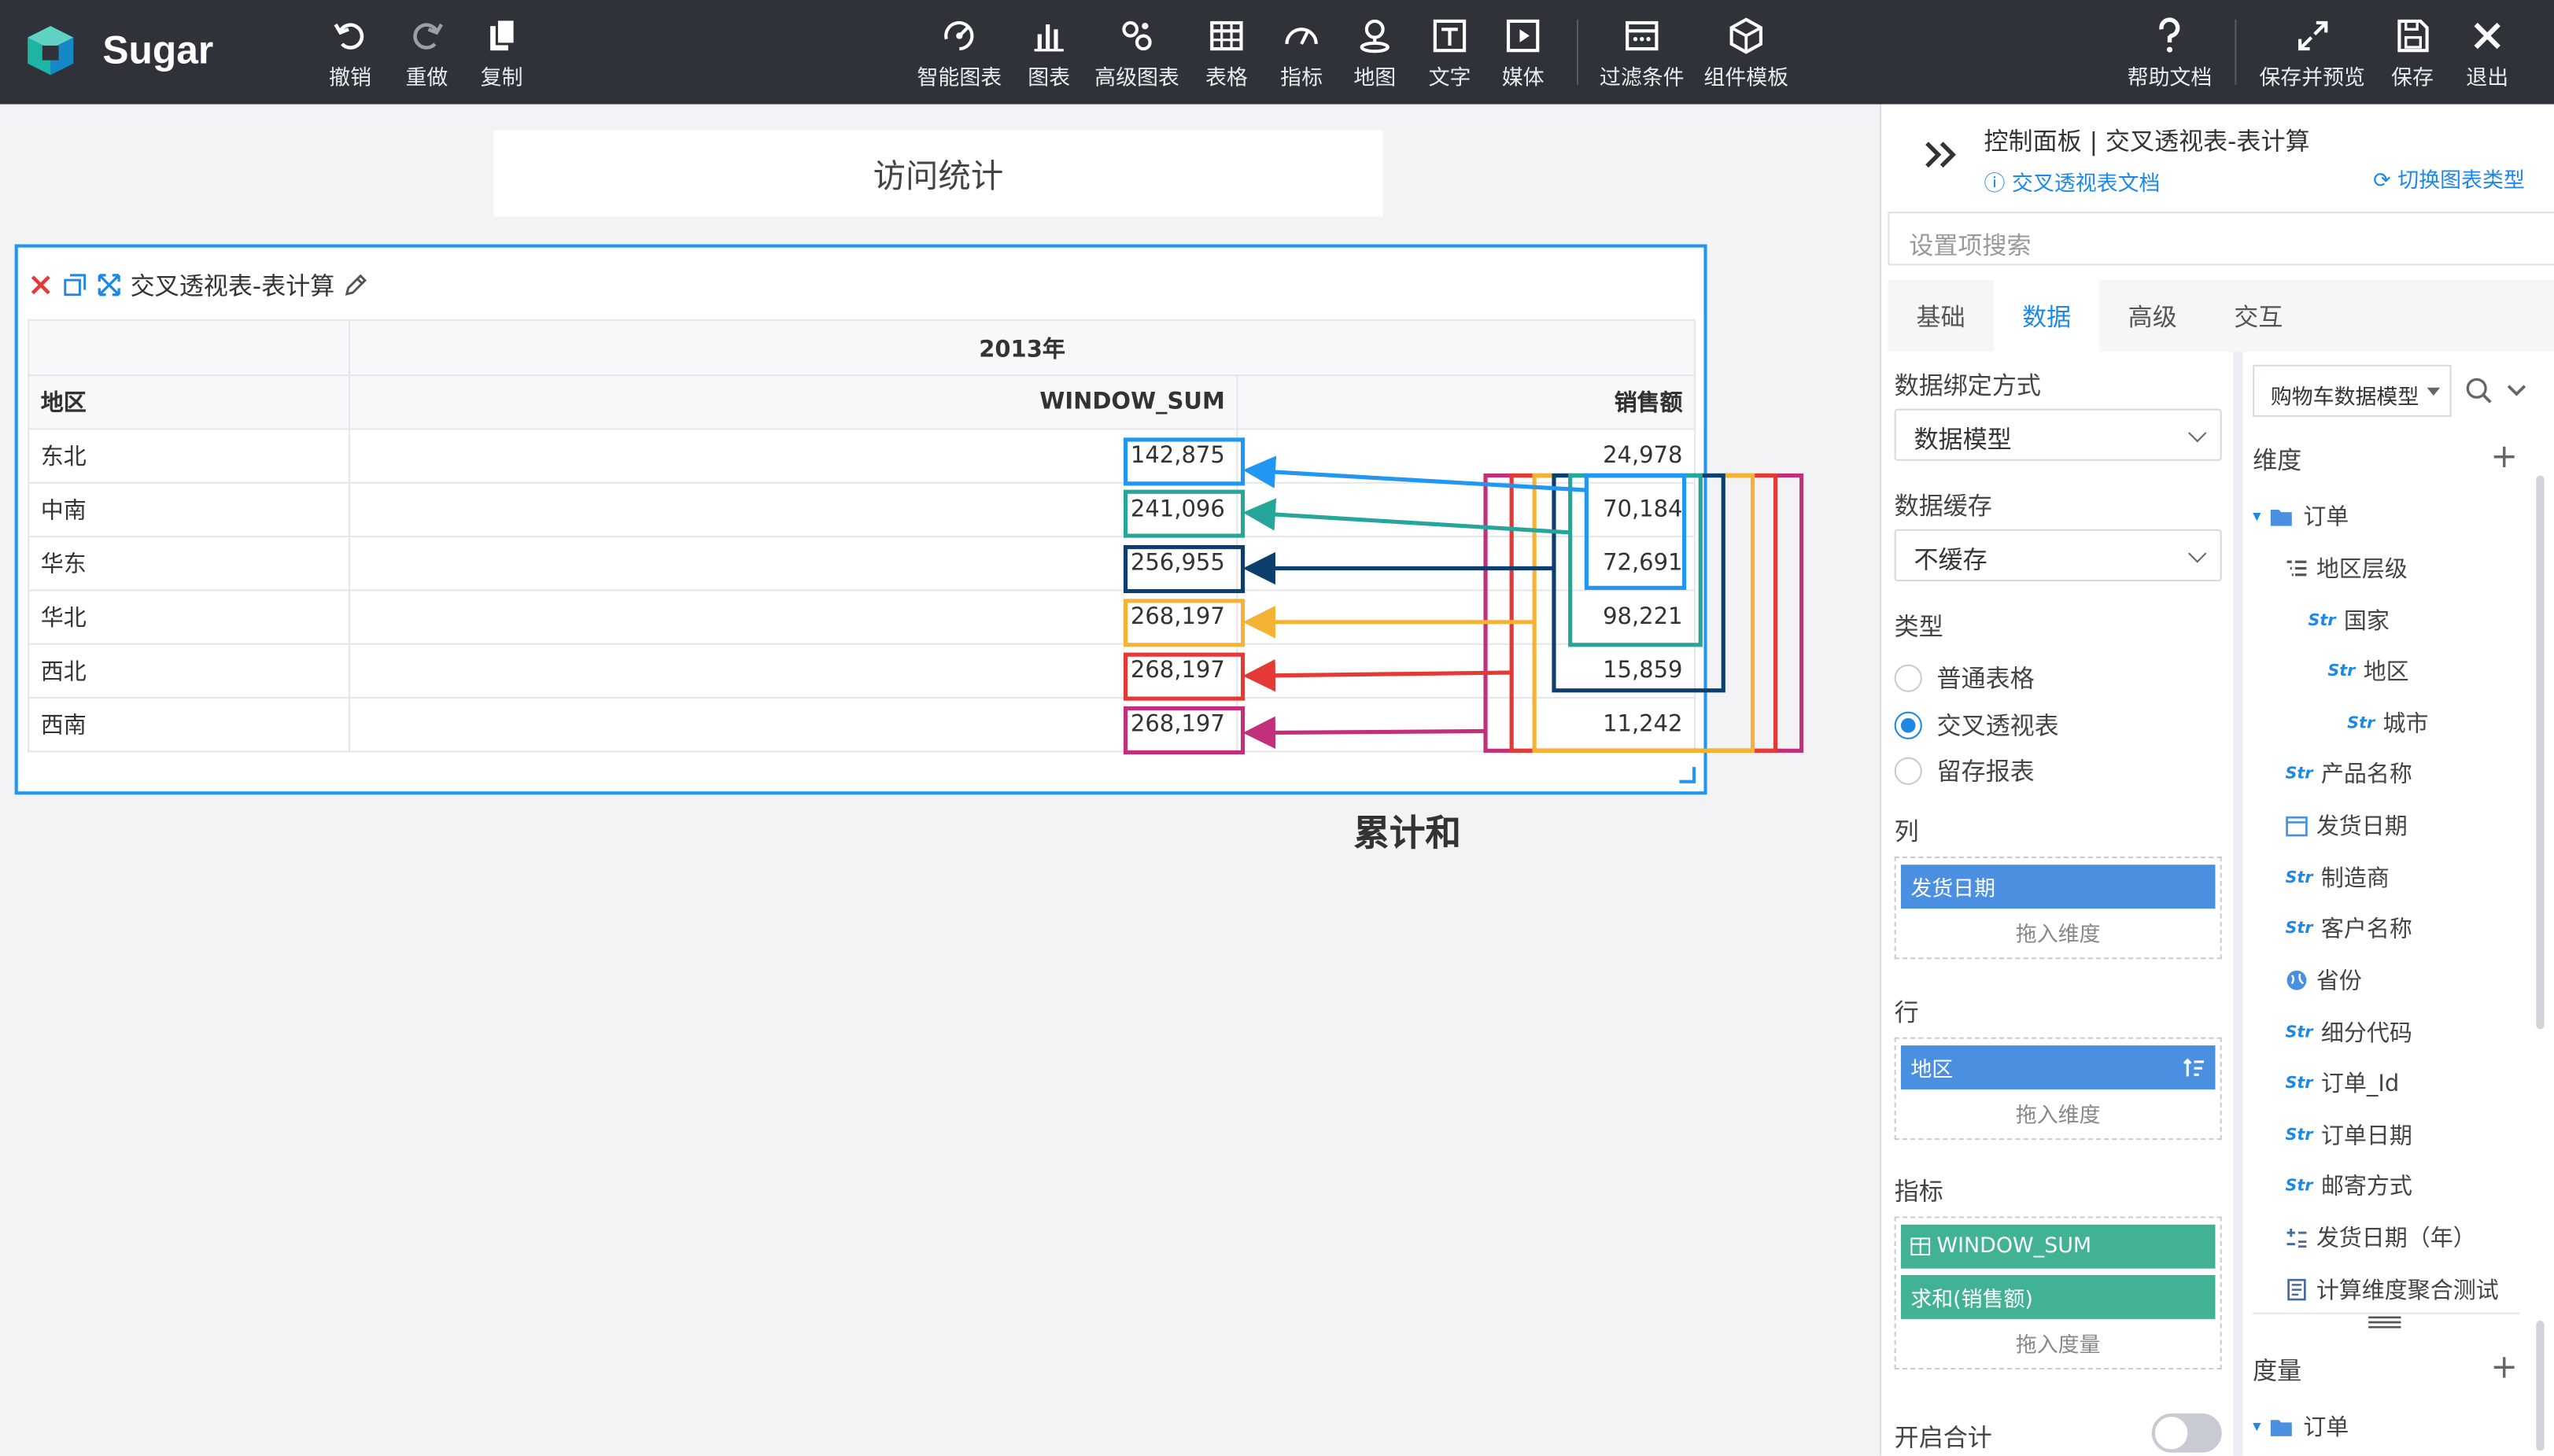  I want to click on redo-button: 重做, so click(427, 55).